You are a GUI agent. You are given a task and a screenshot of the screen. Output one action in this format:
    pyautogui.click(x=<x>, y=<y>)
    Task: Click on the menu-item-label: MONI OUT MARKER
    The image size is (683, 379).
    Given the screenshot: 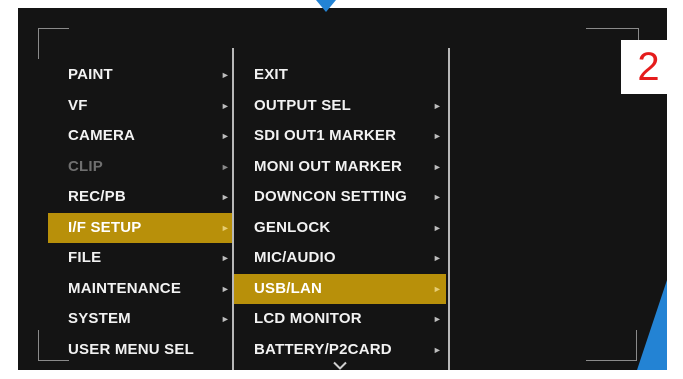 What is the action you would take?
    pyautogui.click(x=328, y=166)
    